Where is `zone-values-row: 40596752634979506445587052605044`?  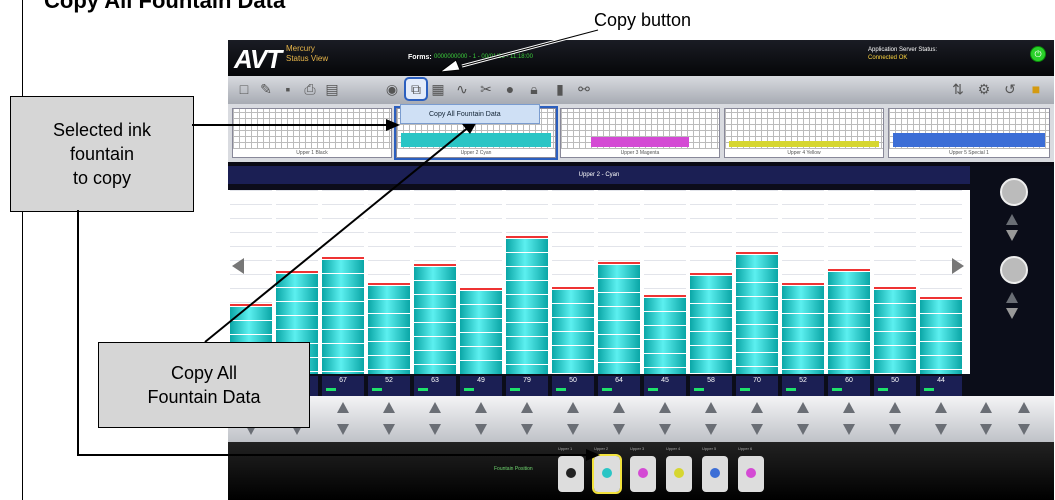
zone-values-row: 40596752634979506445587052605044 is located at coordinates (641, 385).